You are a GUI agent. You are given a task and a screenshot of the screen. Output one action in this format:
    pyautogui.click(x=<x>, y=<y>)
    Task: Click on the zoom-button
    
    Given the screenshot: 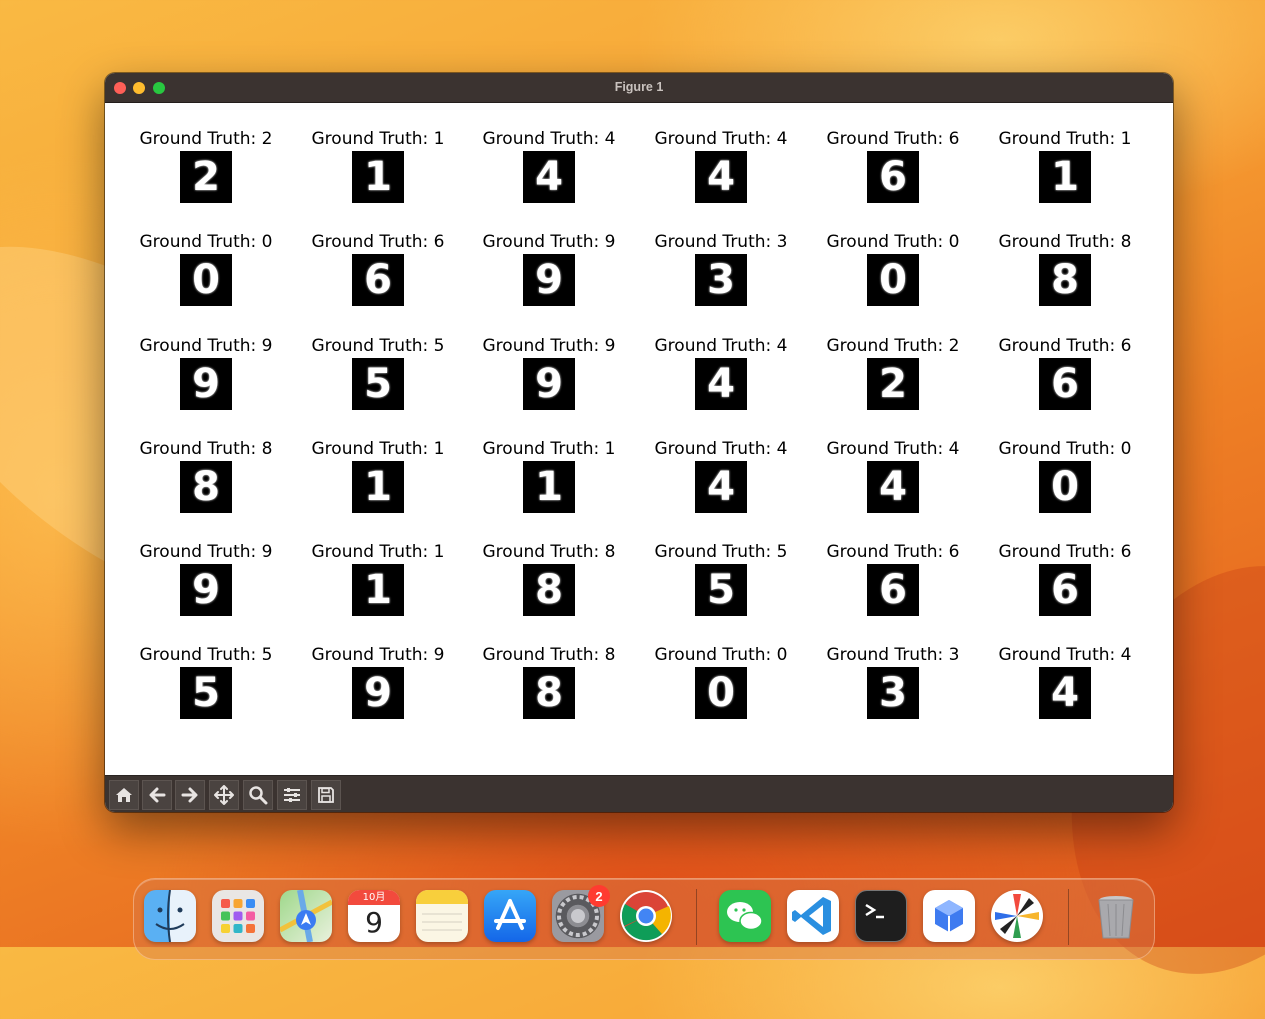 What is the action you would take?
    pyautogui.click(x=258, y=795)
    